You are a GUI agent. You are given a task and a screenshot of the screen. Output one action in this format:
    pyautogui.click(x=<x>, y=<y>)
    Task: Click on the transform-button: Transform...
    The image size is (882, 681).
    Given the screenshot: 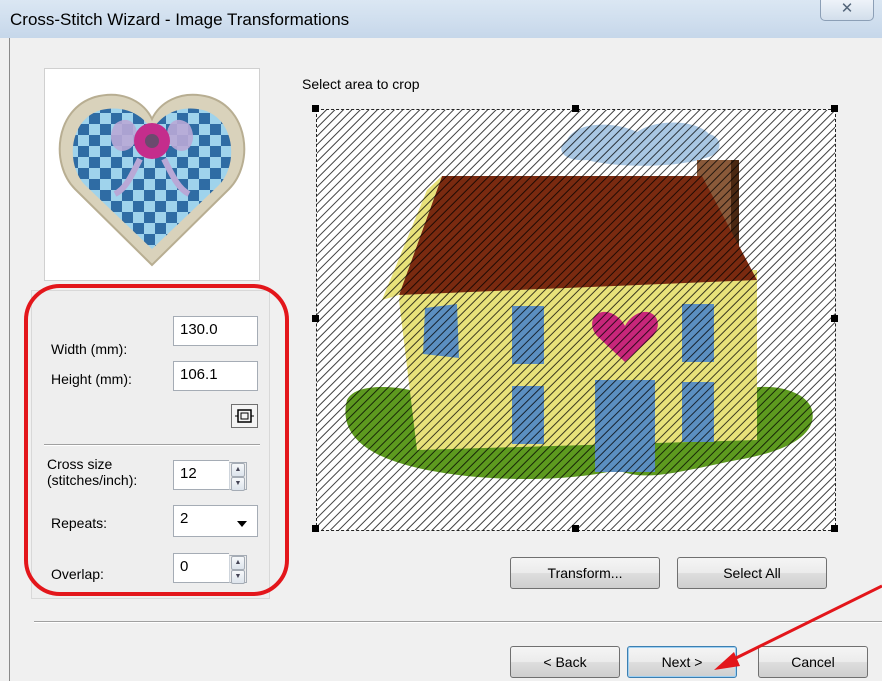 What is the action you would take?
    pyautogui.click(x=585, y=573)
    